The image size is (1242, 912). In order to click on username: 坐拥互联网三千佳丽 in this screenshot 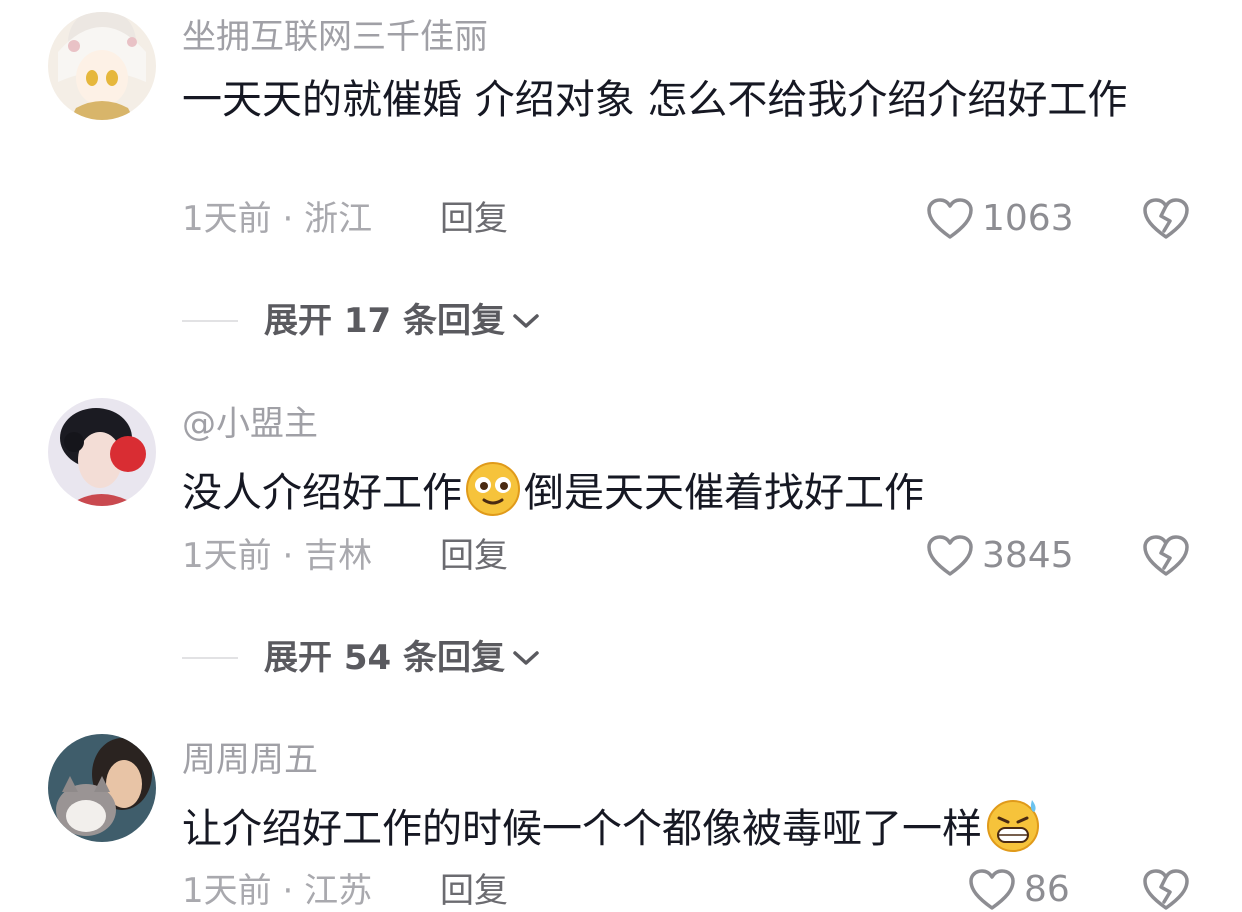, I will do `click(335, 37)`.